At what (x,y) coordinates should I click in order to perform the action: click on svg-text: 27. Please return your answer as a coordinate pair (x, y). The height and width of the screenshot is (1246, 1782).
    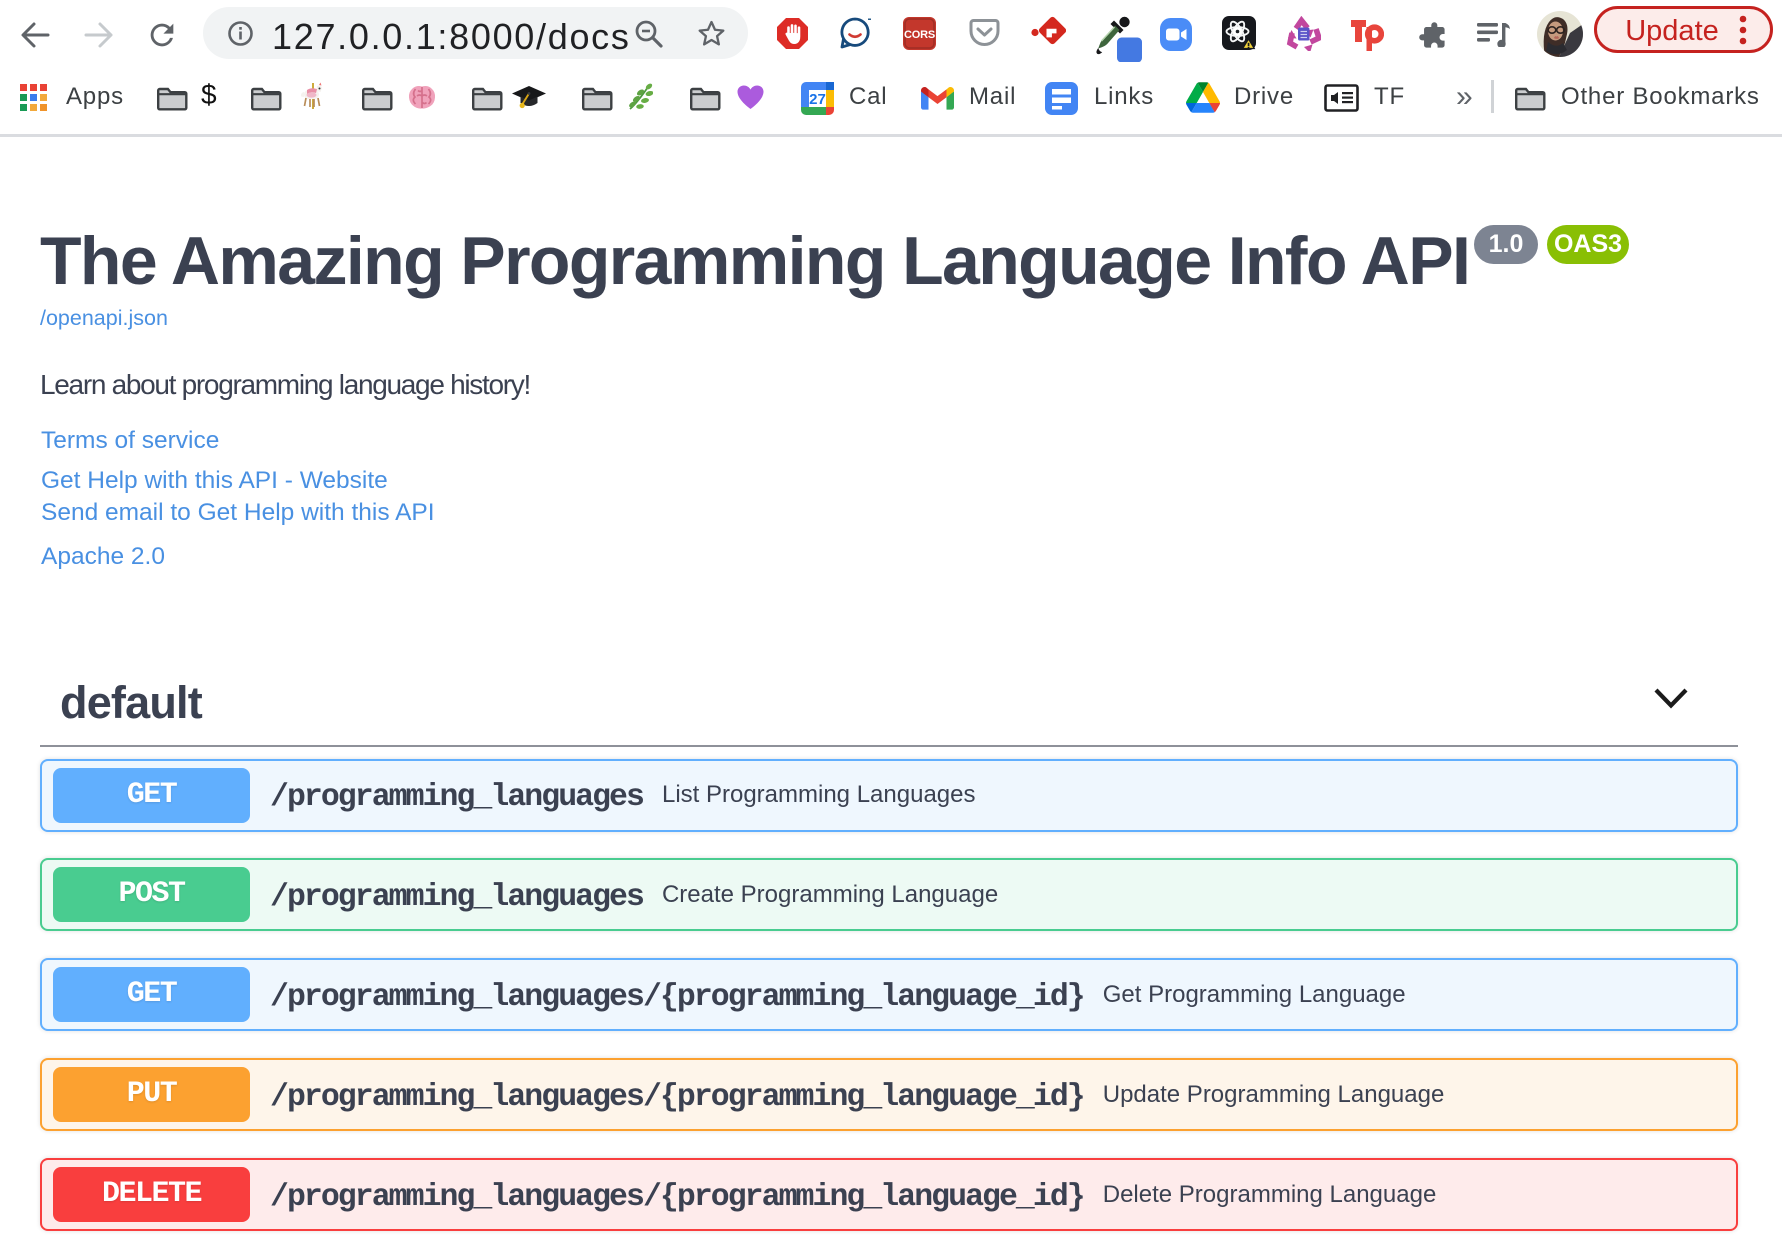
    Looking at the image, I should click on (817, 99).